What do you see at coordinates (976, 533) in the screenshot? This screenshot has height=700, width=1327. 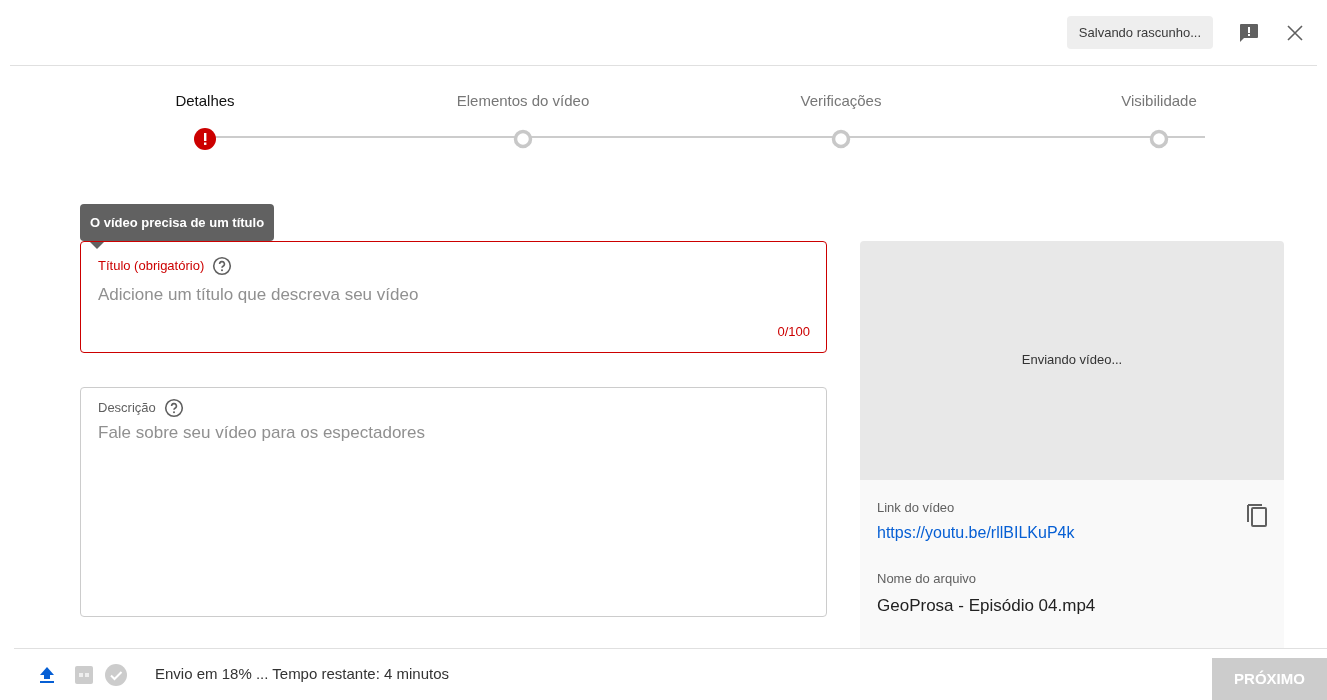 I see `video-link: https://youtu.be/rllBILKuP4k` at bounding box center [976, 533].